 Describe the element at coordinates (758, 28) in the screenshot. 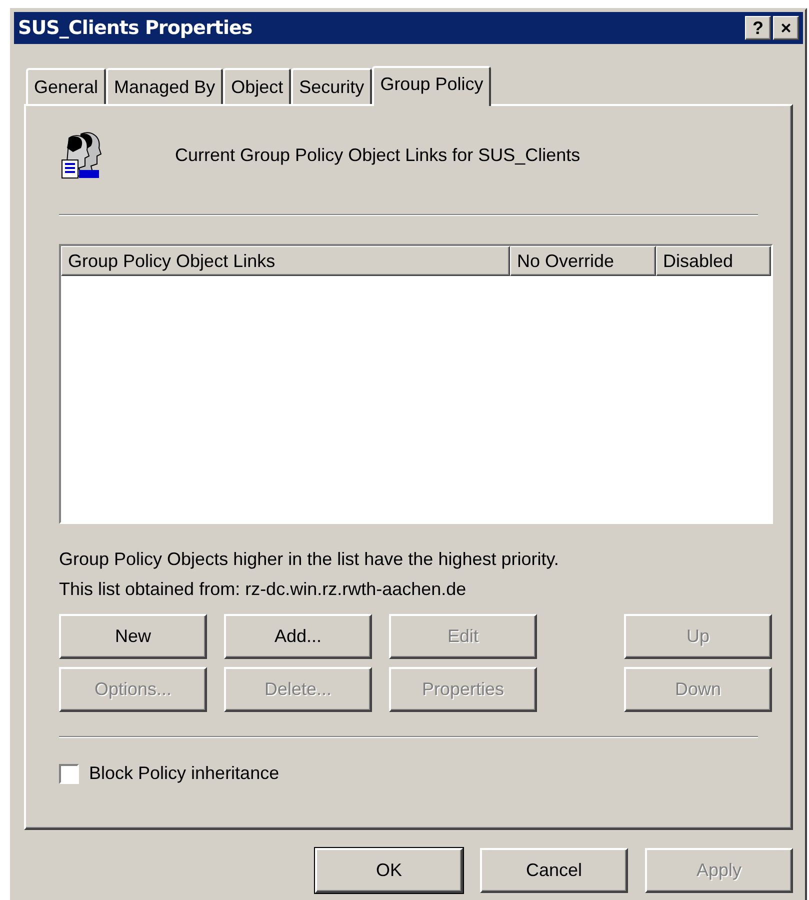

I see `help-button: ?` at that location.